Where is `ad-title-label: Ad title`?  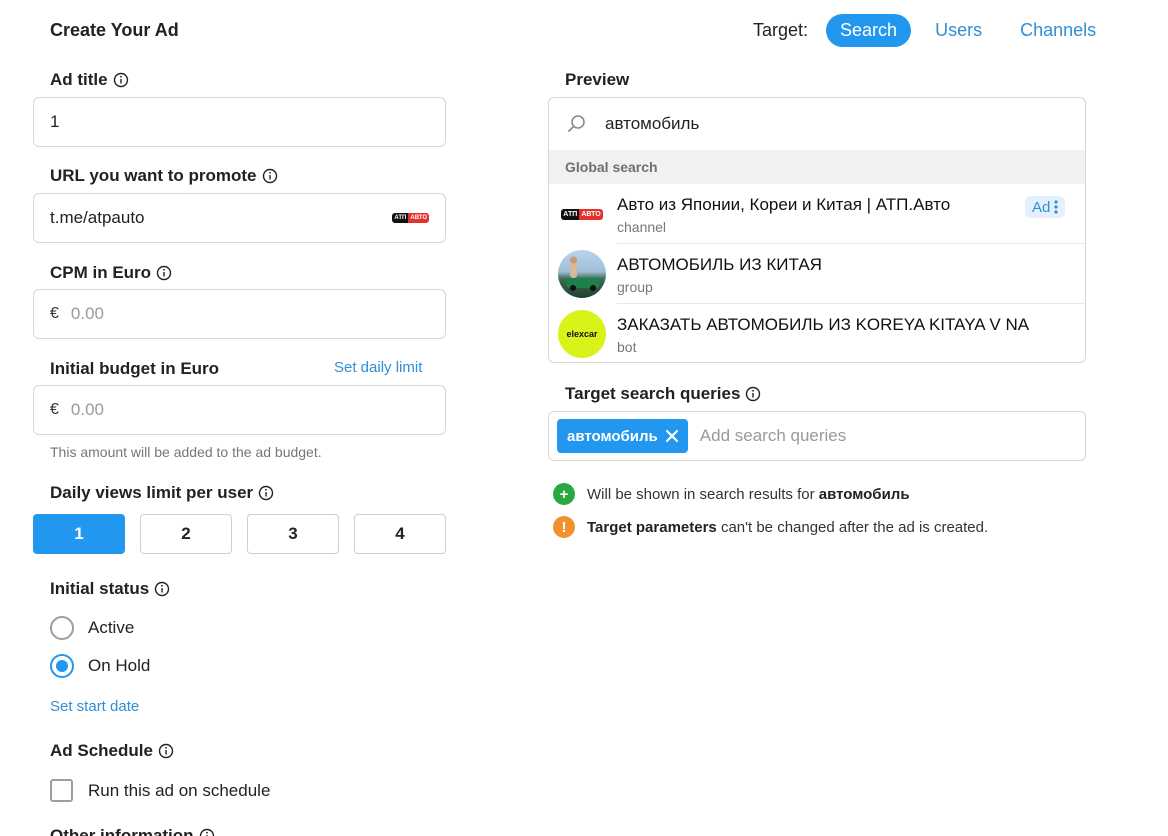 ad-title-label: Ad title is located at coordinates (89, 80).